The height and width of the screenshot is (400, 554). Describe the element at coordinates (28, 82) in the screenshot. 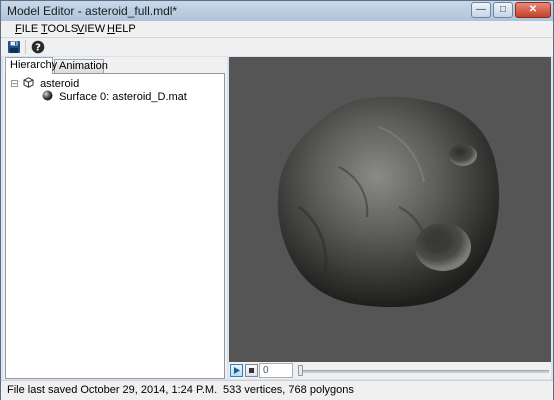

I see `model-cube-icon` at that location.